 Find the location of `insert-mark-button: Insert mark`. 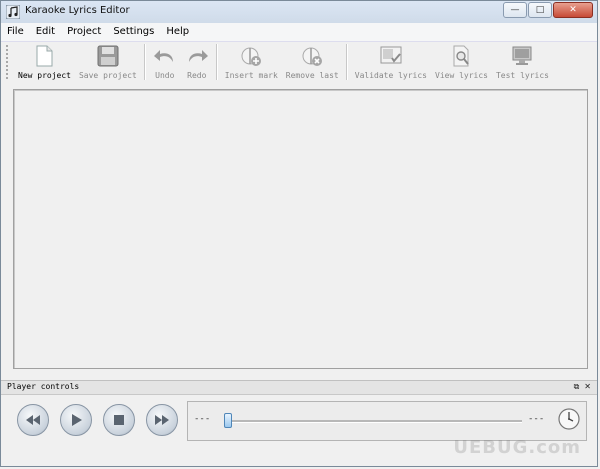

insert-mark-button: Insert mark is located at coordinates (251, 61).